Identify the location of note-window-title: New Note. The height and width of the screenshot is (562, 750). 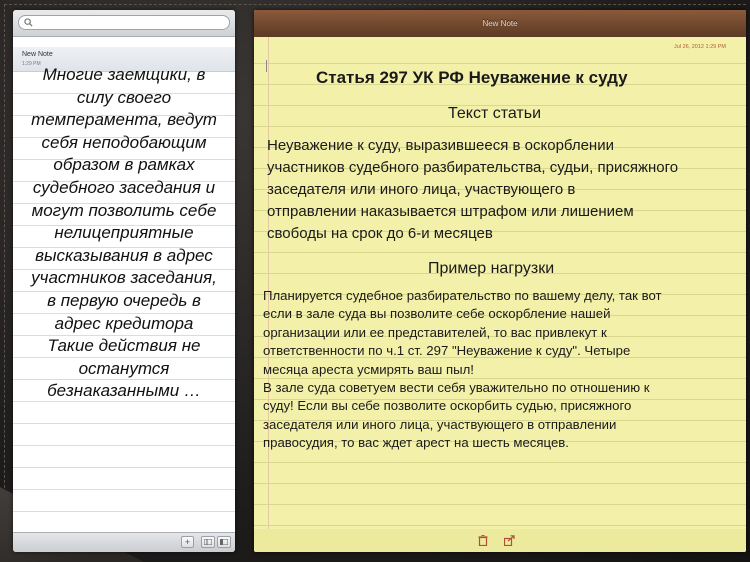
(500, 23).